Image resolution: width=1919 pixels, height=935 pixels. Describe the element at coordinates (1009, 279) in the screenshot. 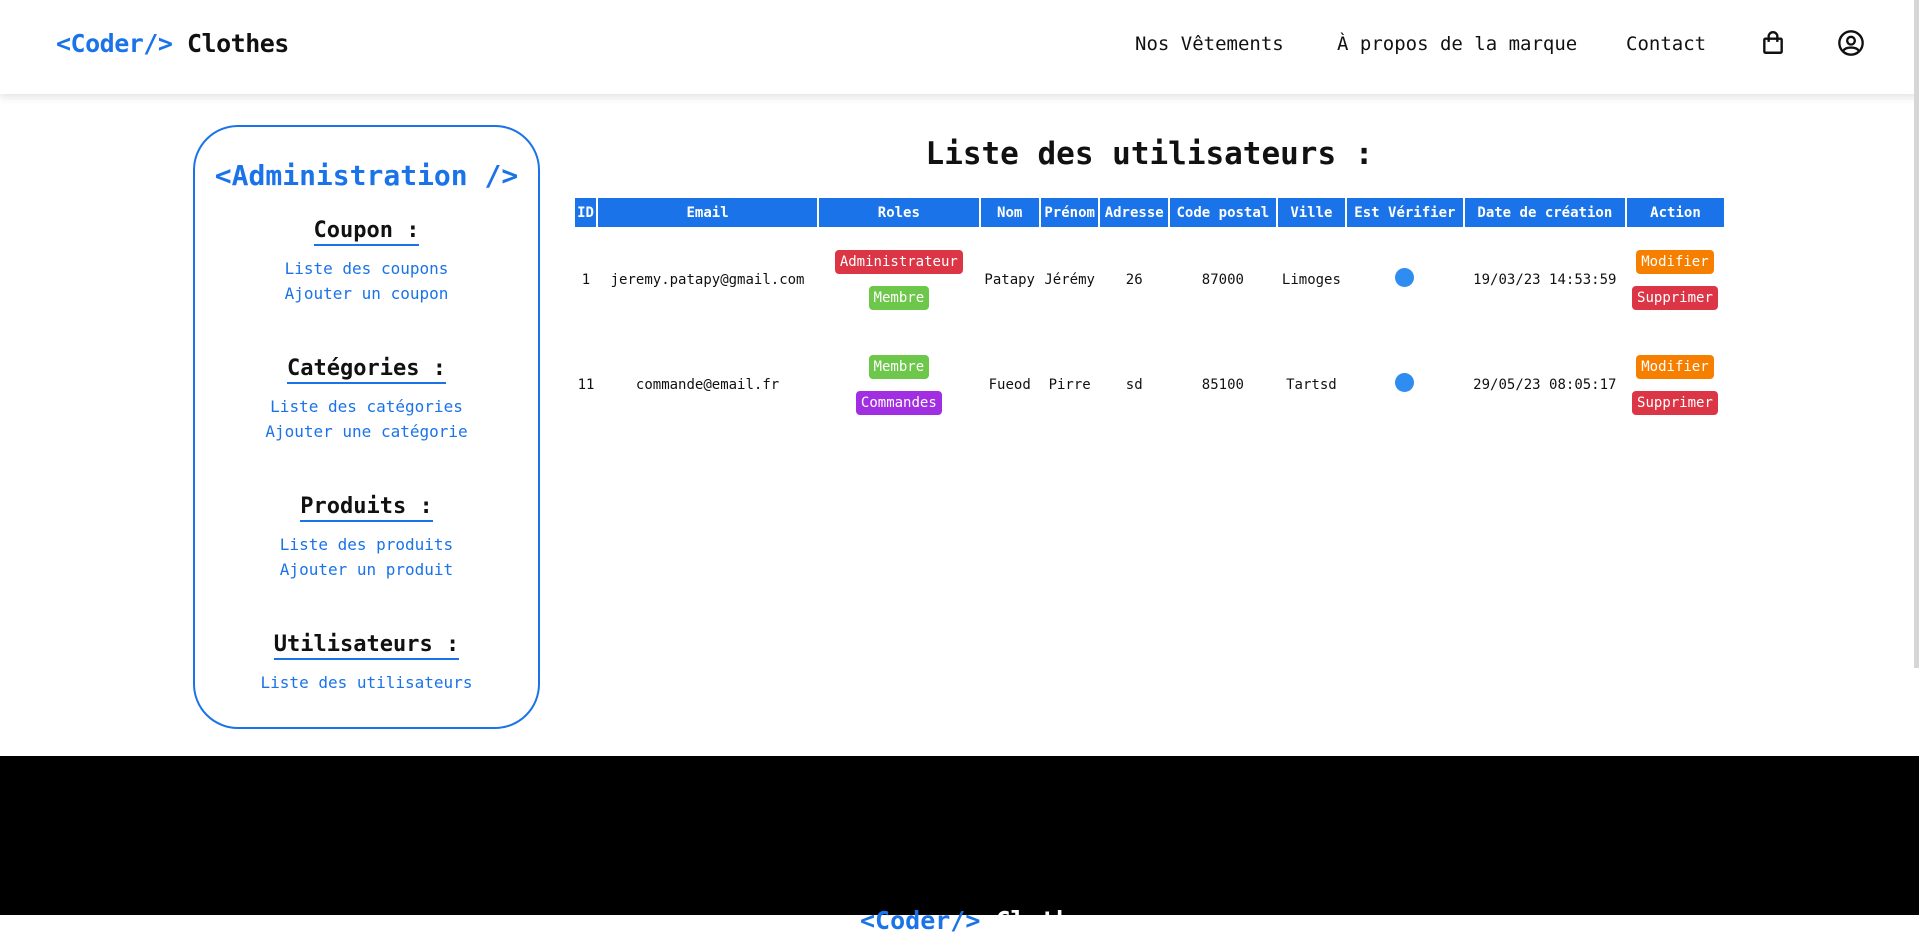

I see `cell-nom: Patapy` at that location.